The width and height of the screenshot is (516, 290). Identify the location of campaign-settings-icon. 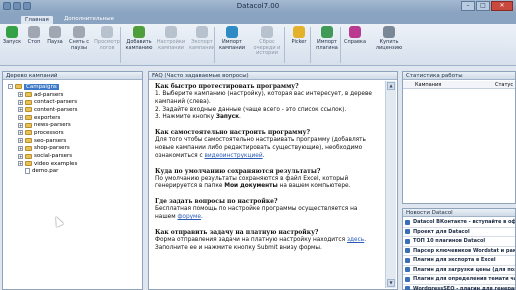
(171, 32).